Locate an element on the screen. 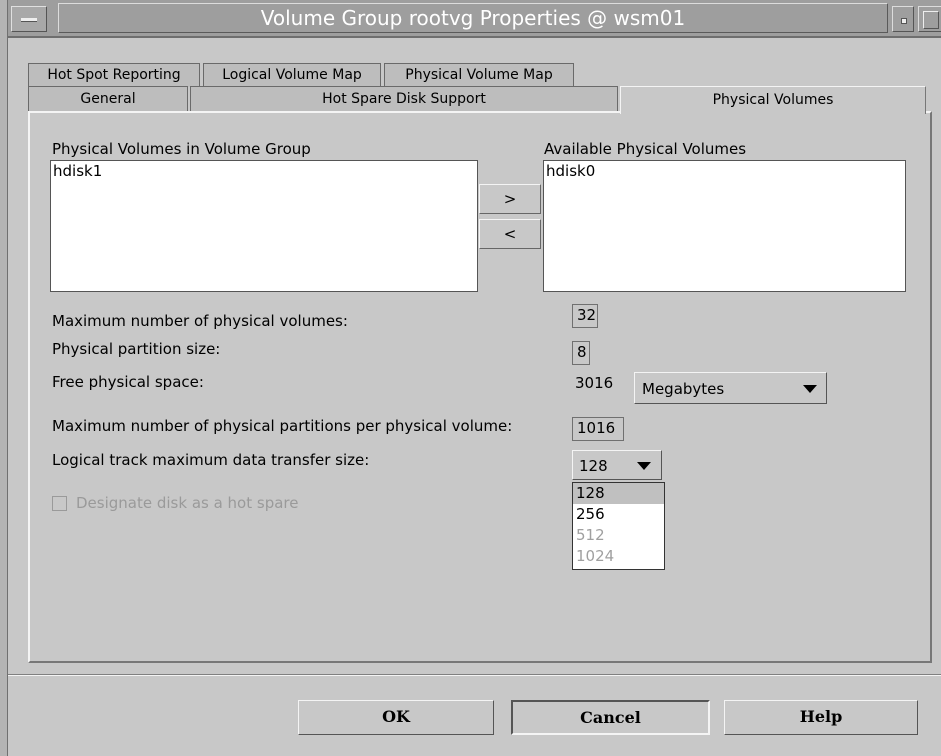 This screenshot has height=756, width=941. title-bar: Volume Group rootvg Properties @ wsm01 is located at coordinates (474, 19).